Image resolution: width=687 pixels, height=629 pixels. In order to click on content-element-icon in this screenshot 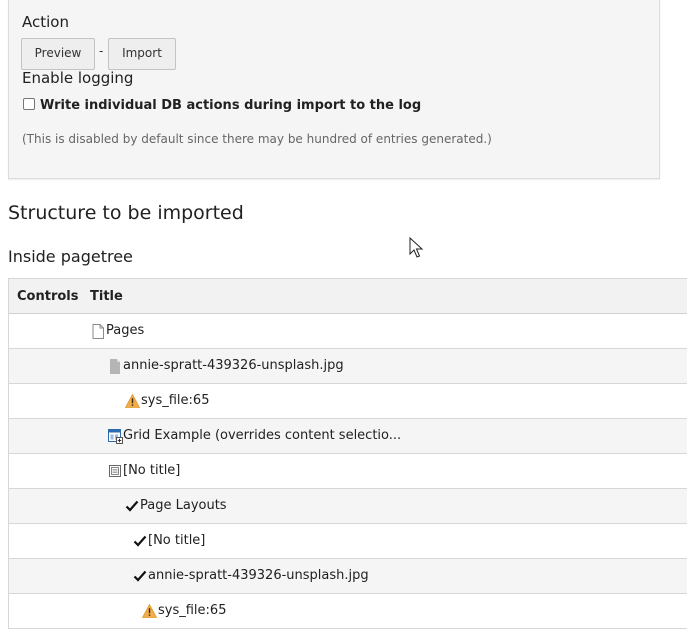, I will do `click(115, 471)`.